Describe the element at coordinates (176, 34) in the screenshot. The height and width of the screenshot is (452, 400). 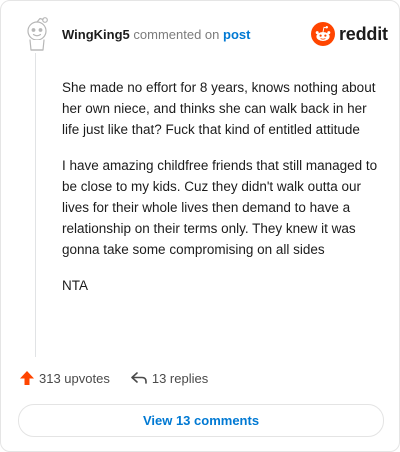
I see `commented-on-text: commented on` at that location.